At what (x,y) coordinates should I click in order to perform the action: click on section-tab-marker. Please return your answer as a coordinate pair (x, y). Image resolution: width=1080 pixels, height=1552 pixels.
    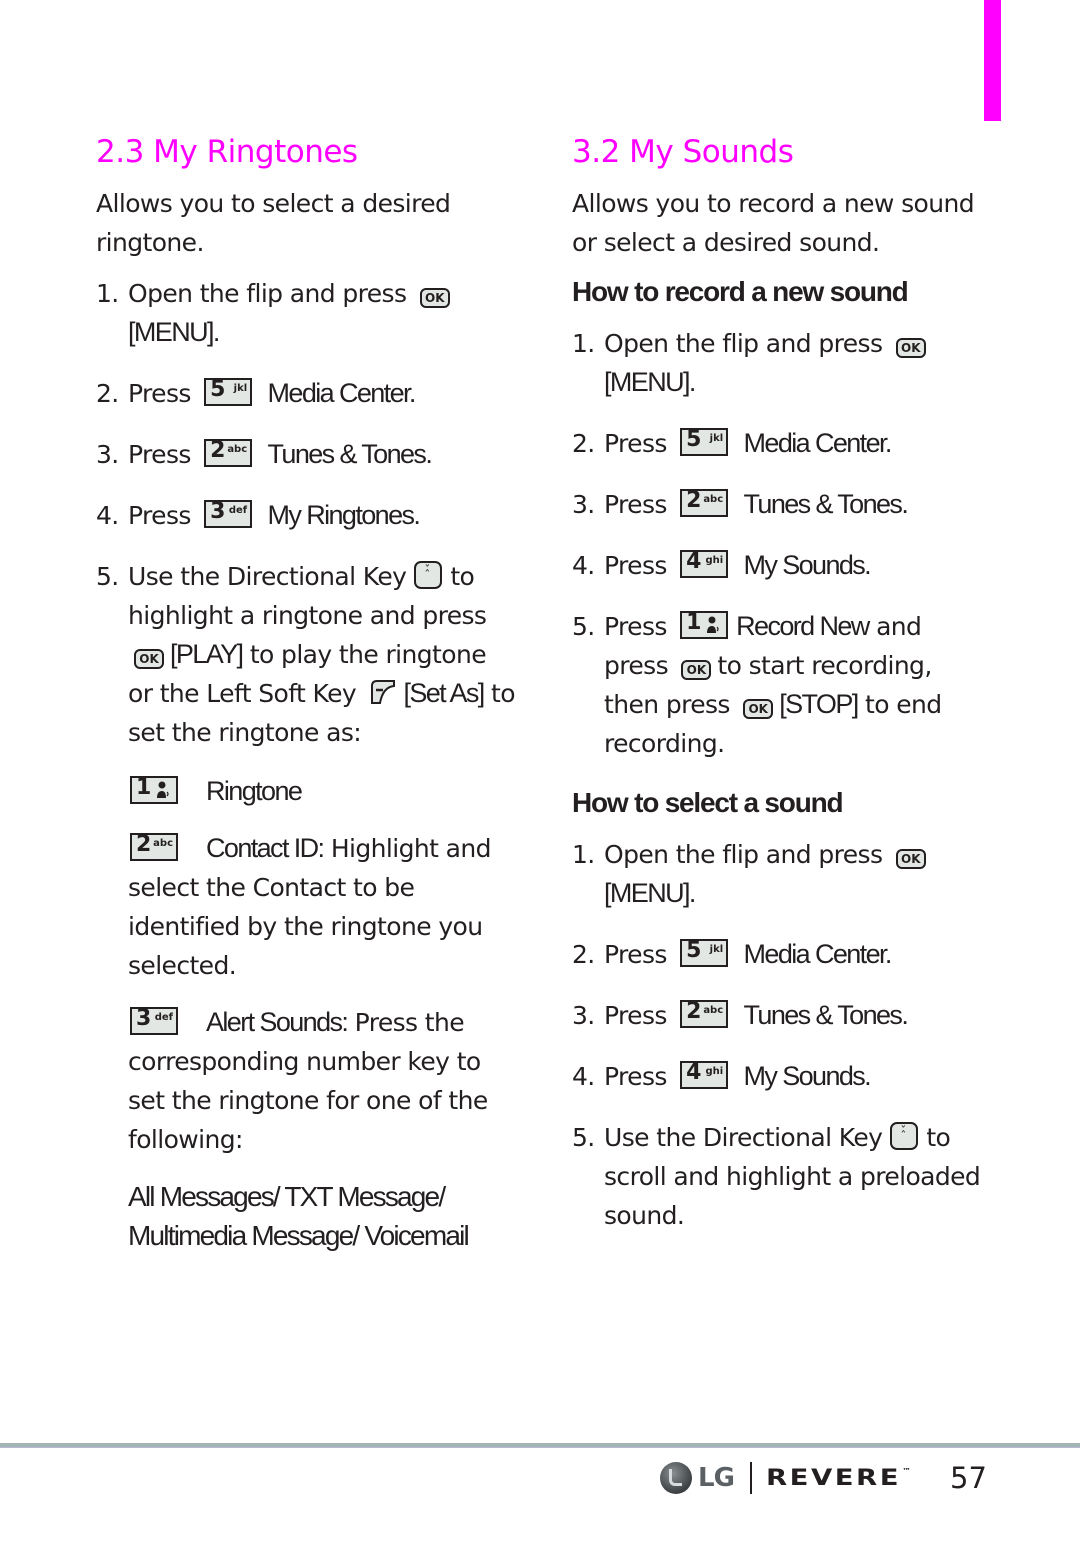
    Looking at the image, I should click on (992, 60).